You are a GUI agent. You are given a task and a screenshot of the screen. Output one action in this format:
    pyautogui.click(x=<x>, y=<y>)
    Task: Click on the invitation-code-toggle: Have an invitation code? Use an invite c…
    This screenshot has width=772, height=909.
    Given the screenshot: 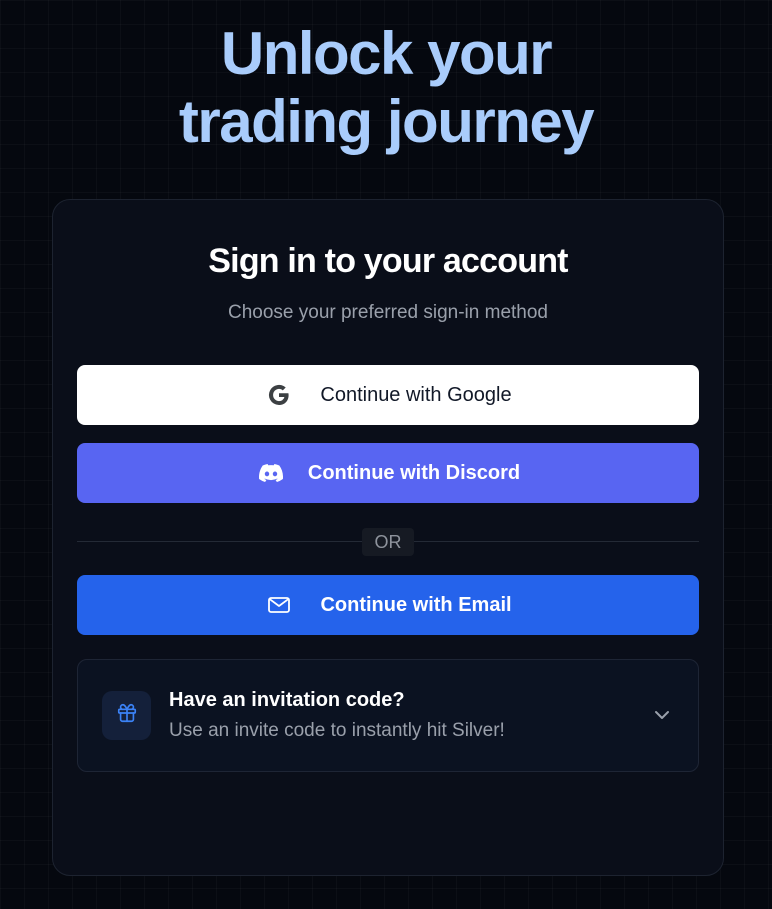 What is the action you would take?
    pyautogui.click(x=388, y=715)
    